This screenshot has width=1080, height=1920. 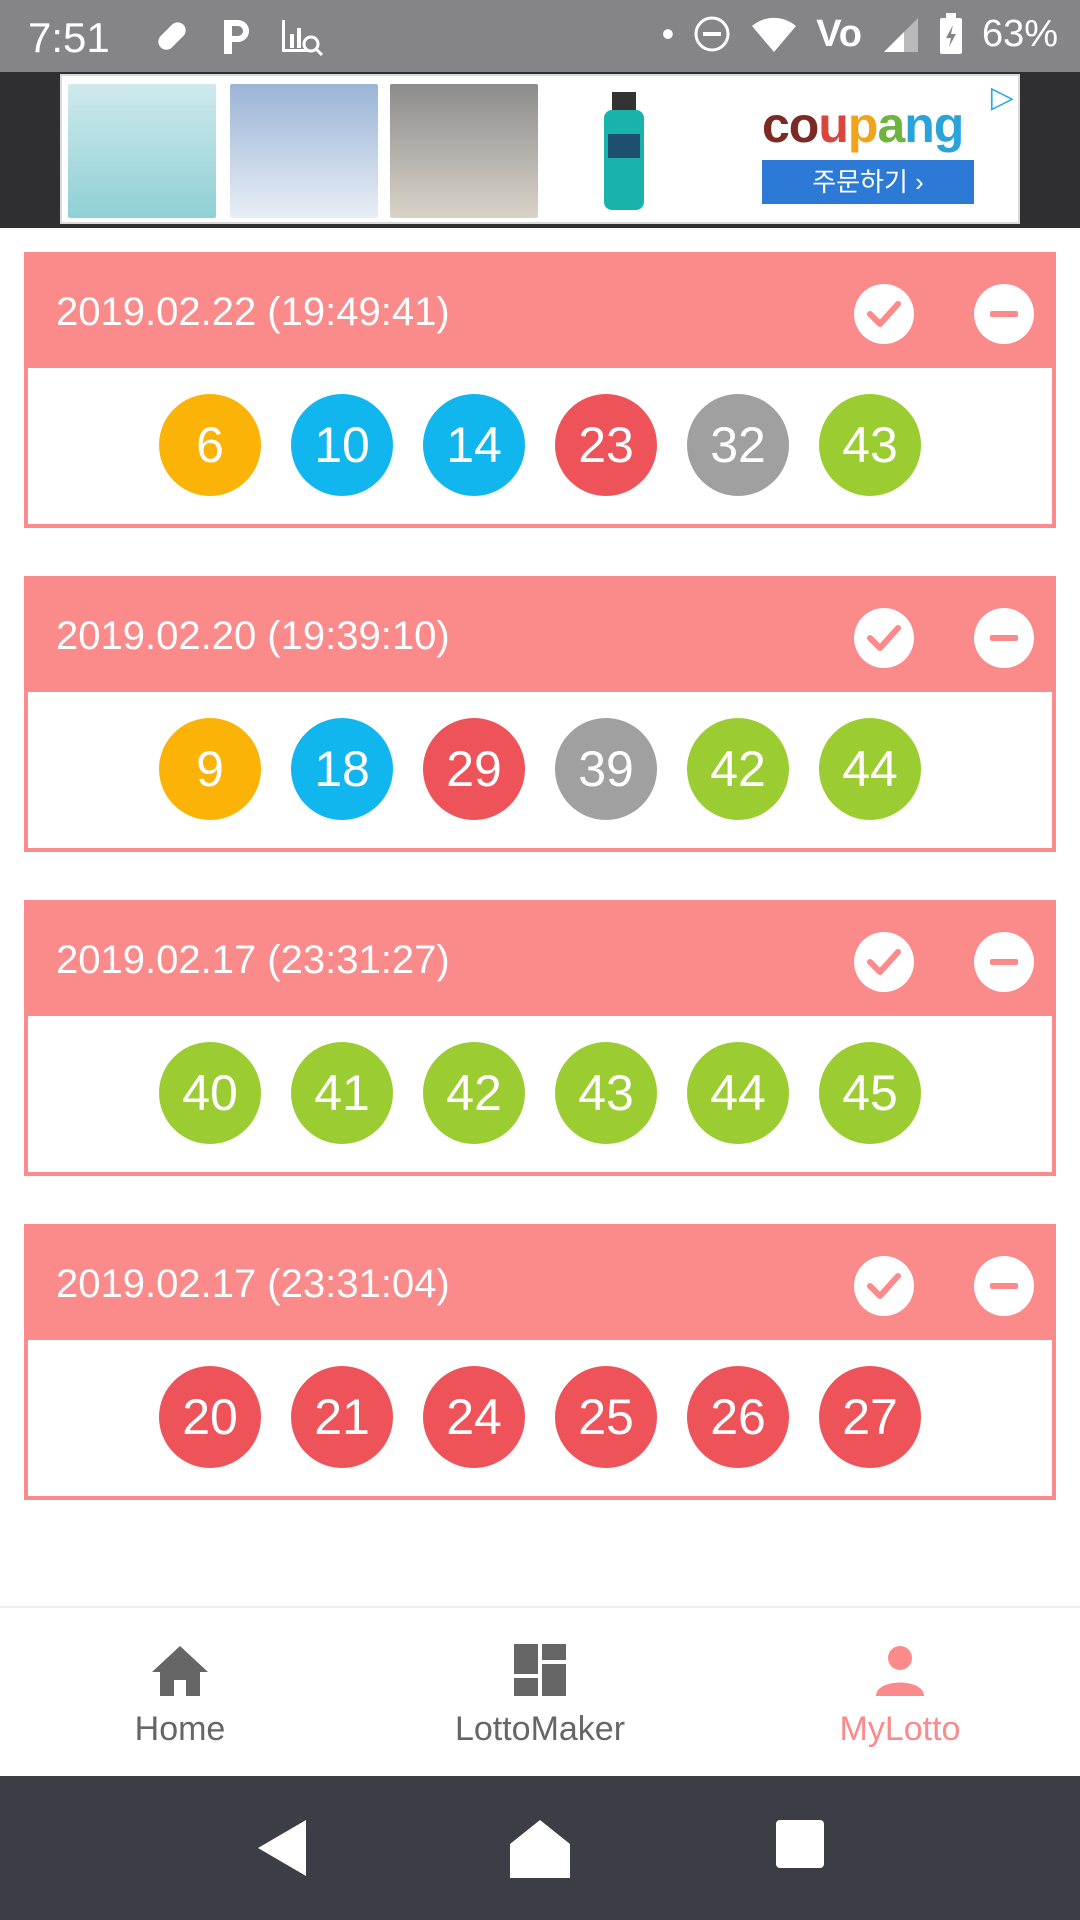 What do you see at coordinates (540, 960) in the screenshot?
I see `ticket-header: 2019.02.17 (23:31:27)` at bounding box center [540, 960].